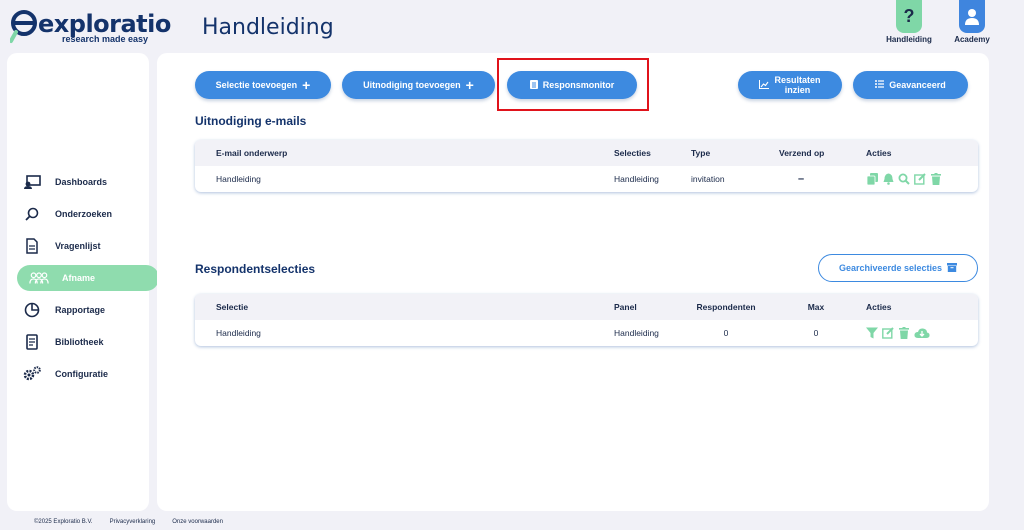  I want to click on list-icon, so click(880, 85).